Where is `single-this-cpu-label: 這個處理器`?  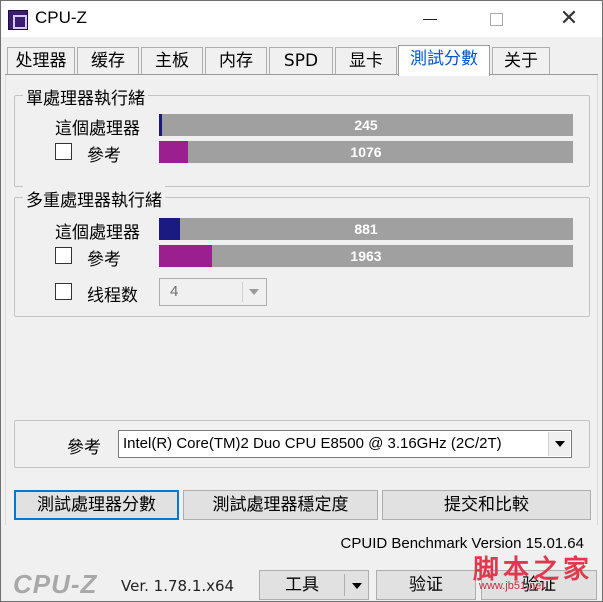
single-this-cpu-label: 這個處理器 is located at coordinates (97, 129).